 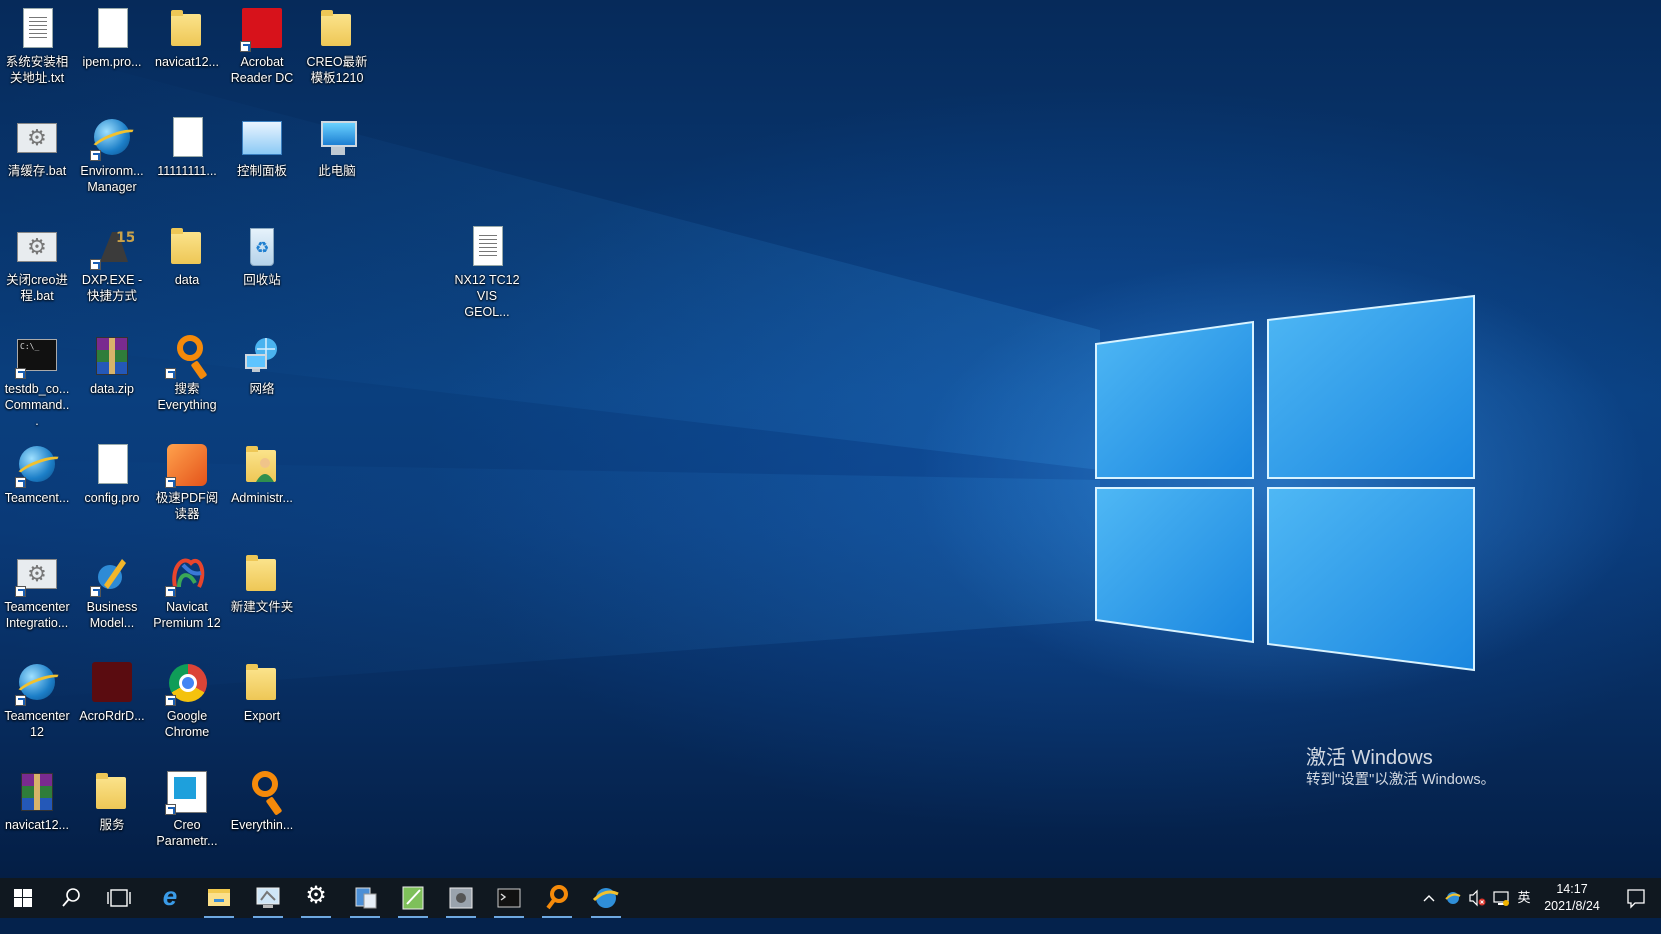 I want to click on desktop-icon-teamcenter-12: Teamcenter 12, so click(x=37, y=706).